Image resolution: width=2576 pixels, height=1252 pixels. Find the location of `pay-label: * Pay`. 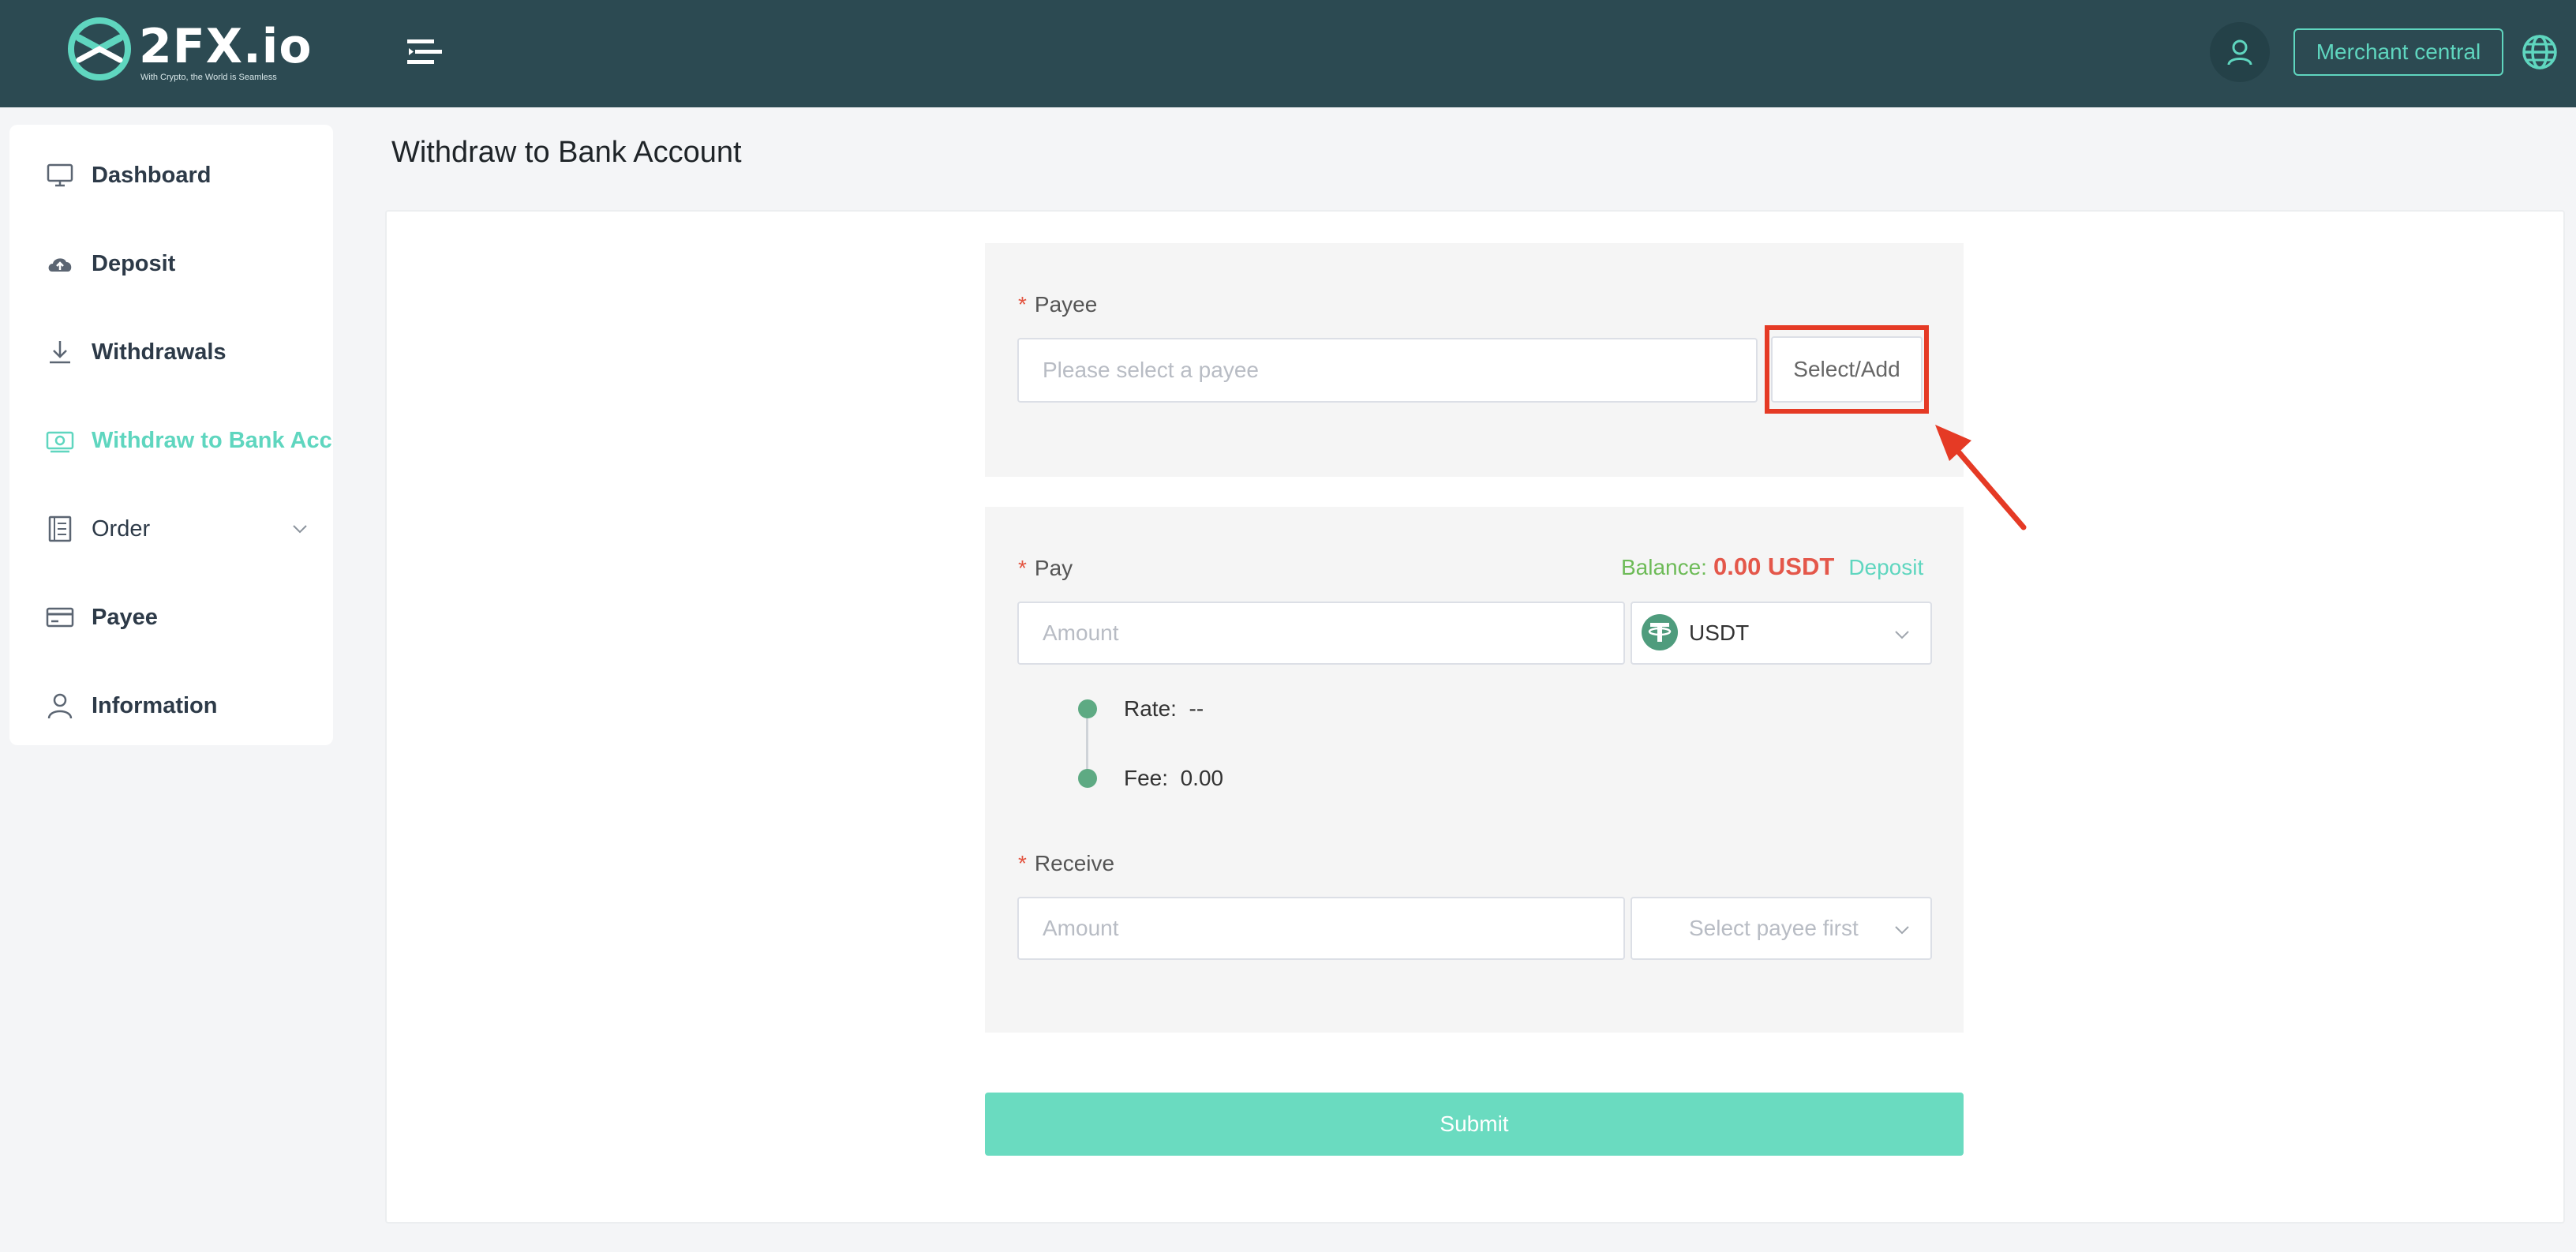

pay-label: * Pay is located at coordinates (1045, 568).